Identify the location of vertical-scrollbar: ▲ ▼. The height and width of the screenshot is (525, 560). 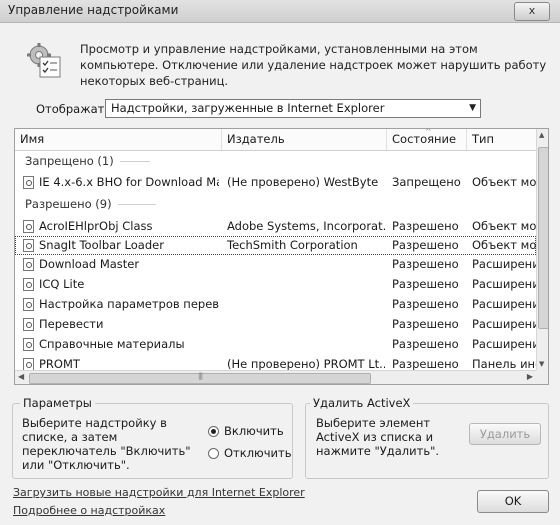
(542, 249).